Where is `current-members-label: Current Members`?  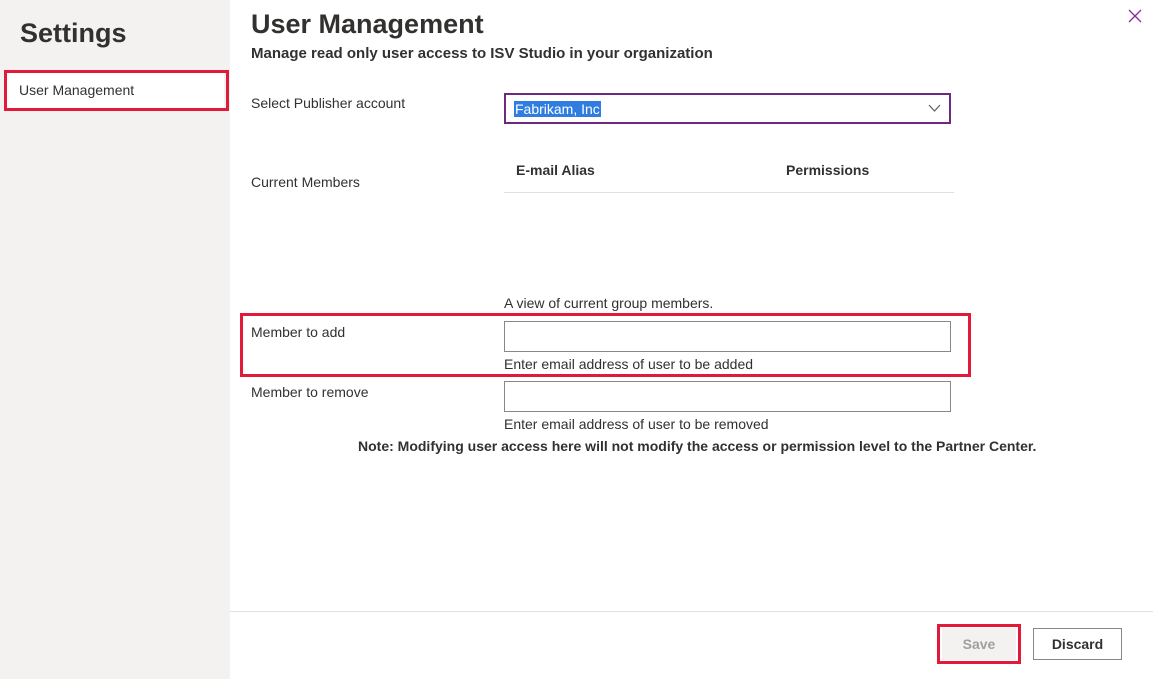
current-members-label: Current Members is located at coordinates (305, 182).